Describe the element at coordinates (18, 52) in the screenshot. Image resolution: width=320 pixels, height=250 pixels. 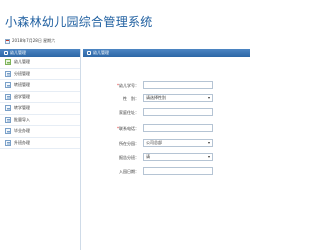
I see `sidebar-heading: 幼儿管理` at that location.